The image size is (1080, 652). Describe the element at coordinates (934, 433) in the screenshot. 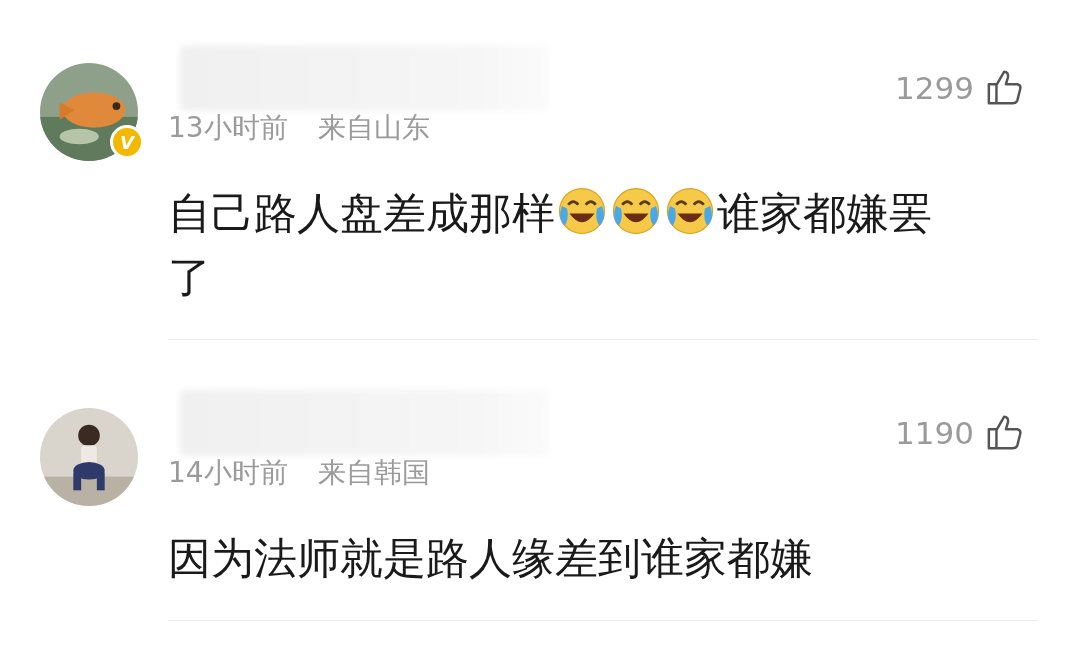

I see `like-count: 1190` at that location.